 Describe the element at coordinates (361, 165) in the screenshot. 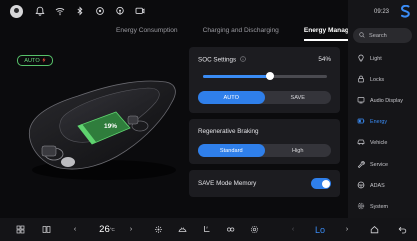

I see `wrench-icon` at that location.